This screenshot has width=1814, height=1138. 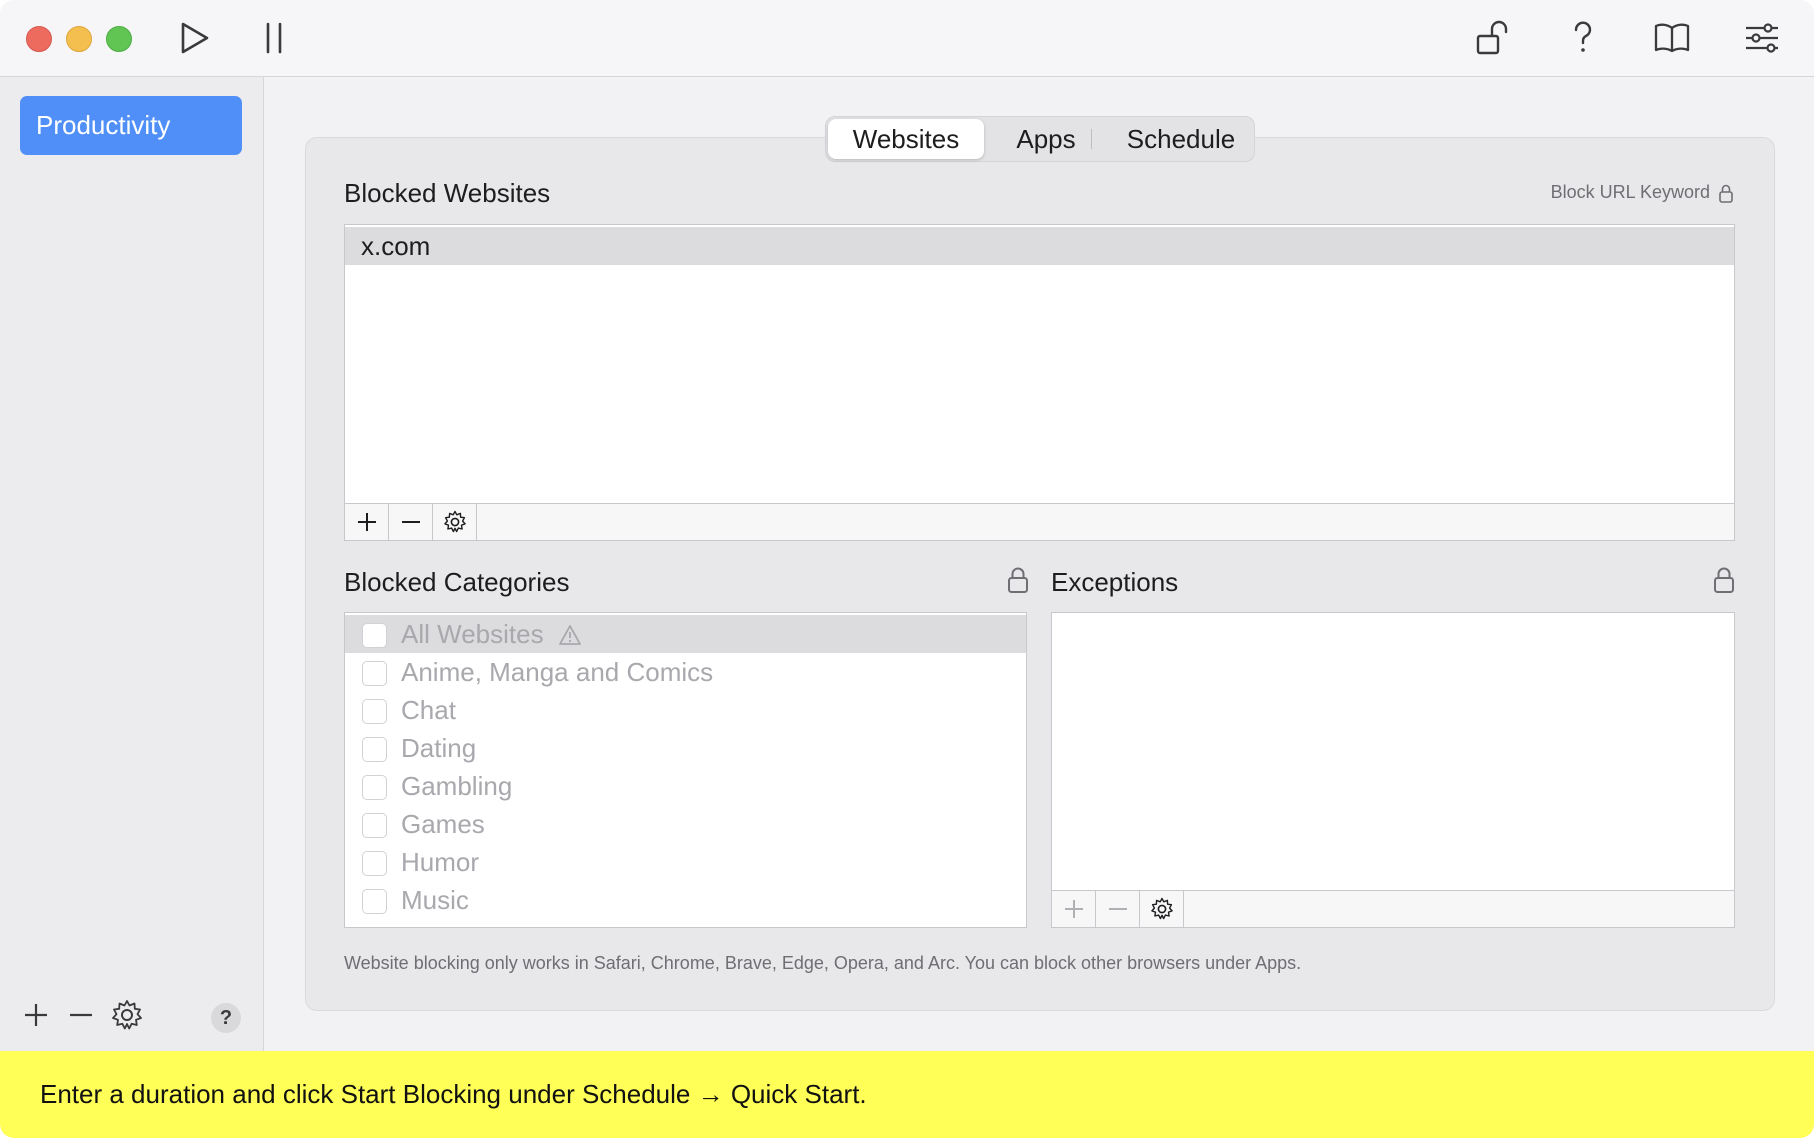 I want to click on block-url-keyword-button: Block URL Keyword, so click(x=1642, y=192).